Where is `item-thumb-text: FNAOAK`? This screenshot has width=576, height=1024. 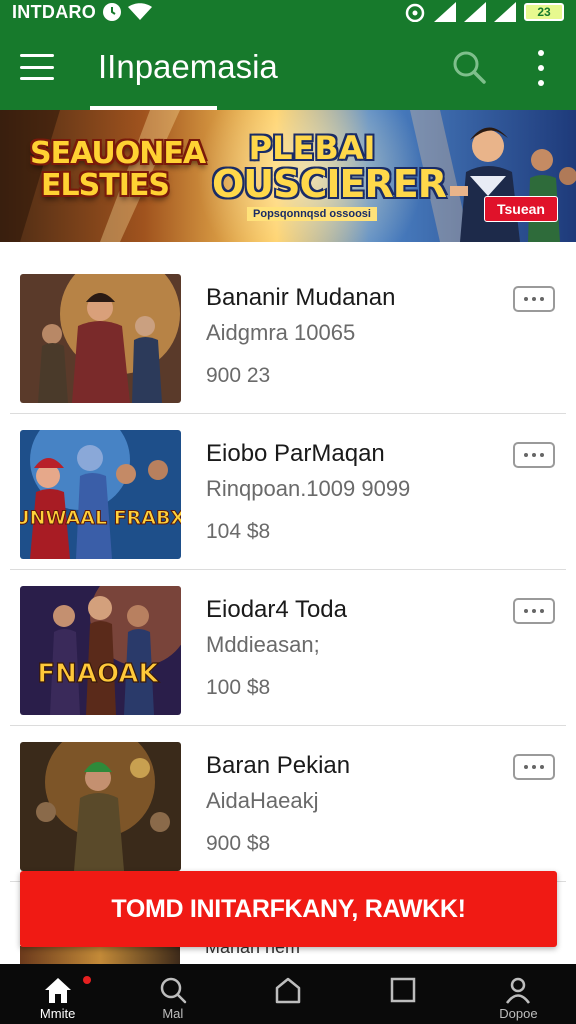
item-thumb-text: FNAOAK is located at coordinates (98, 674).